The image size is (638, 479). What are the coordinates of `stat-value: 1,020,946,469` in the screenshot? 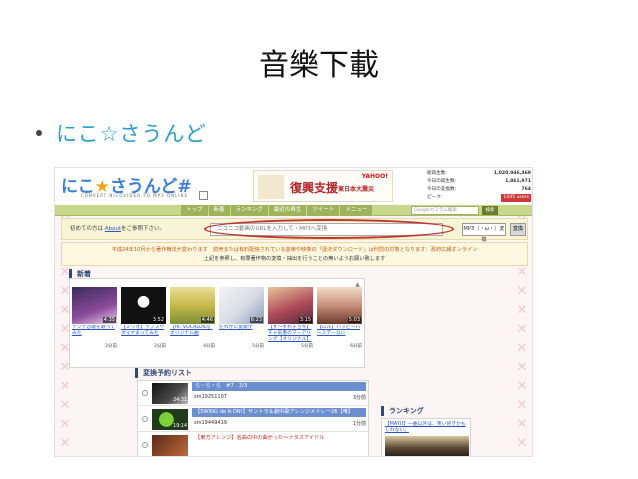 It's located at (512, 173).